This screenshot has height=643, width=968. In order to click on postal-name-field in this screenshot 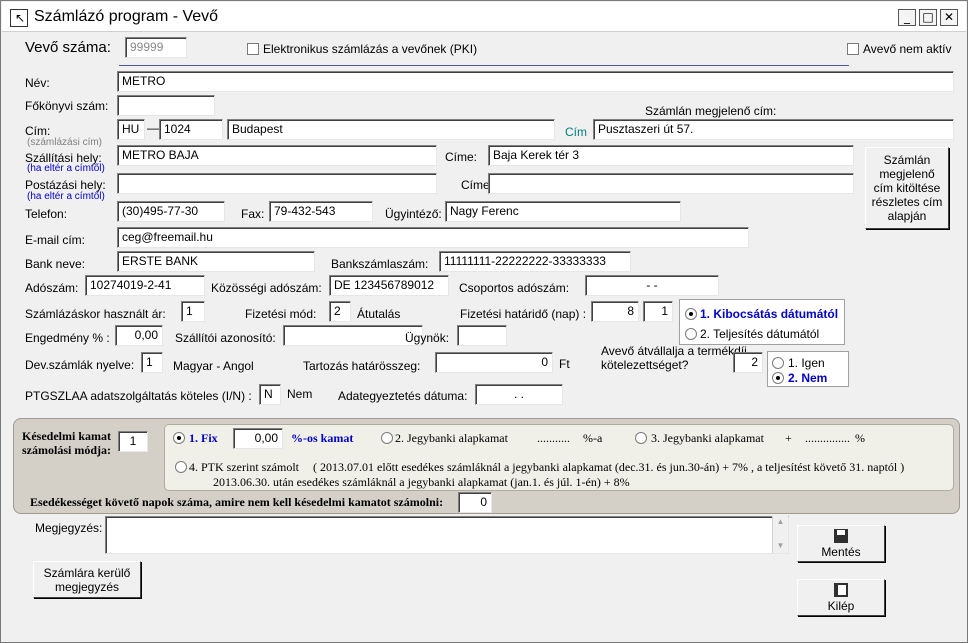, I will do `click(277, 183)`.